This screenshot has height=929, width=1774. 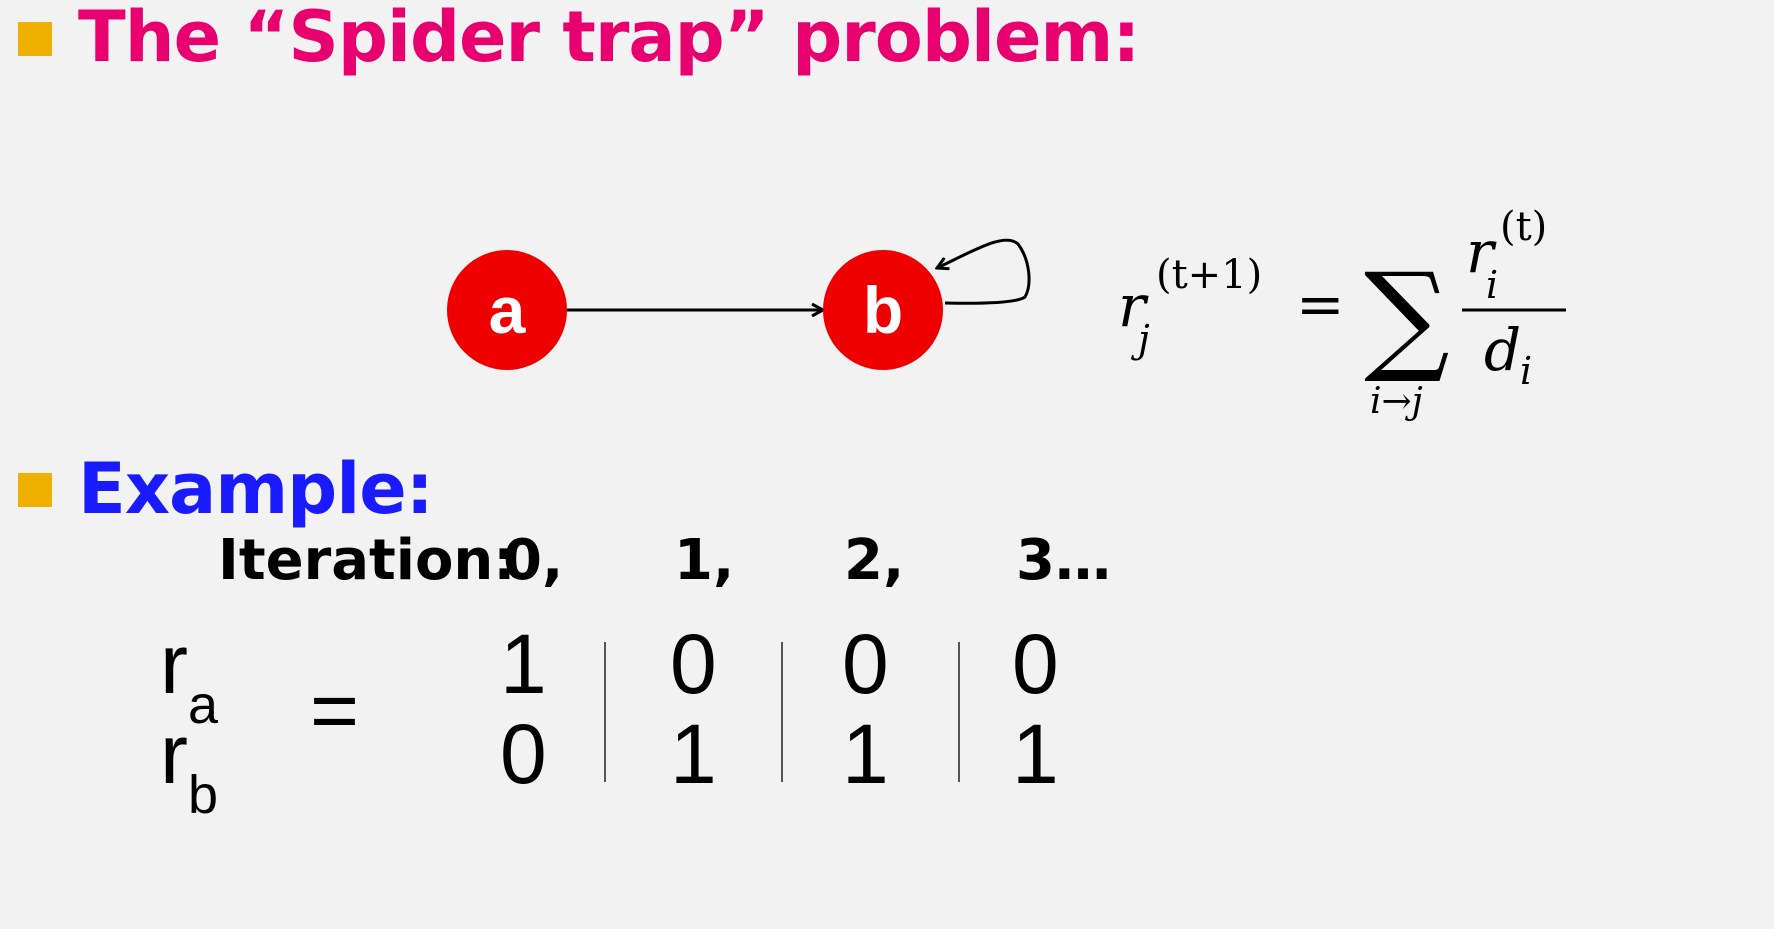 I want to click on rb-base: r, so click(x=174, y=754).